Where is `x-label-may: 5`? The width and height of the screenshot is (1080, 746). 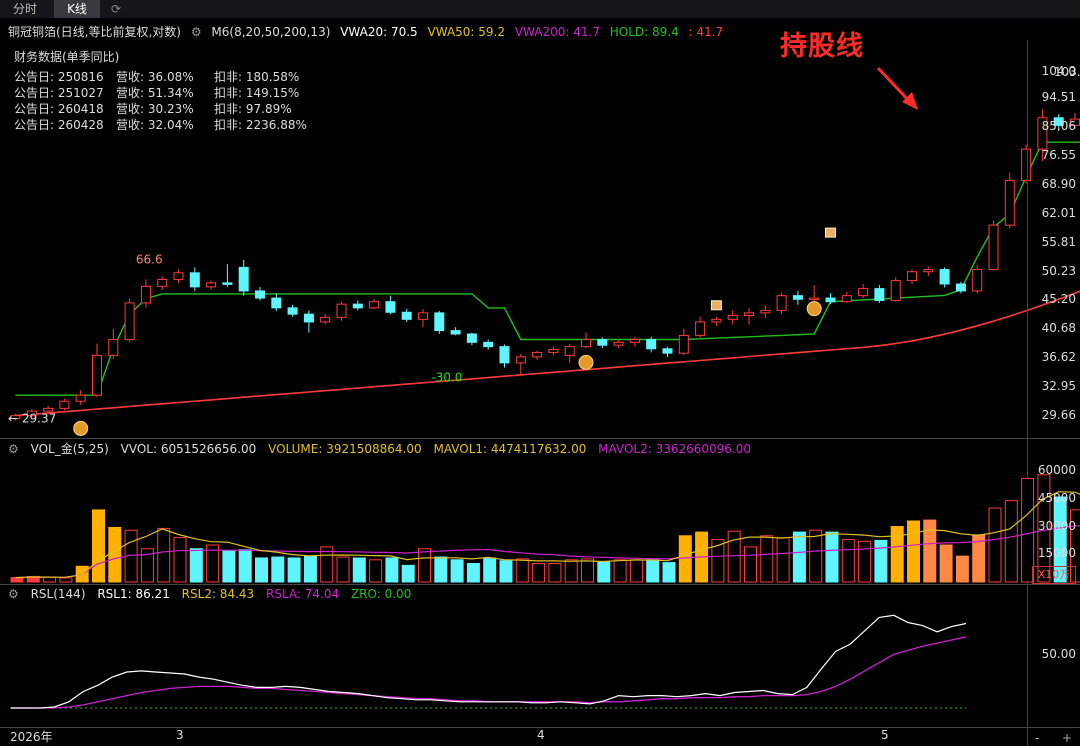
x-label-may: 5 is located at coordinates (885, 735).